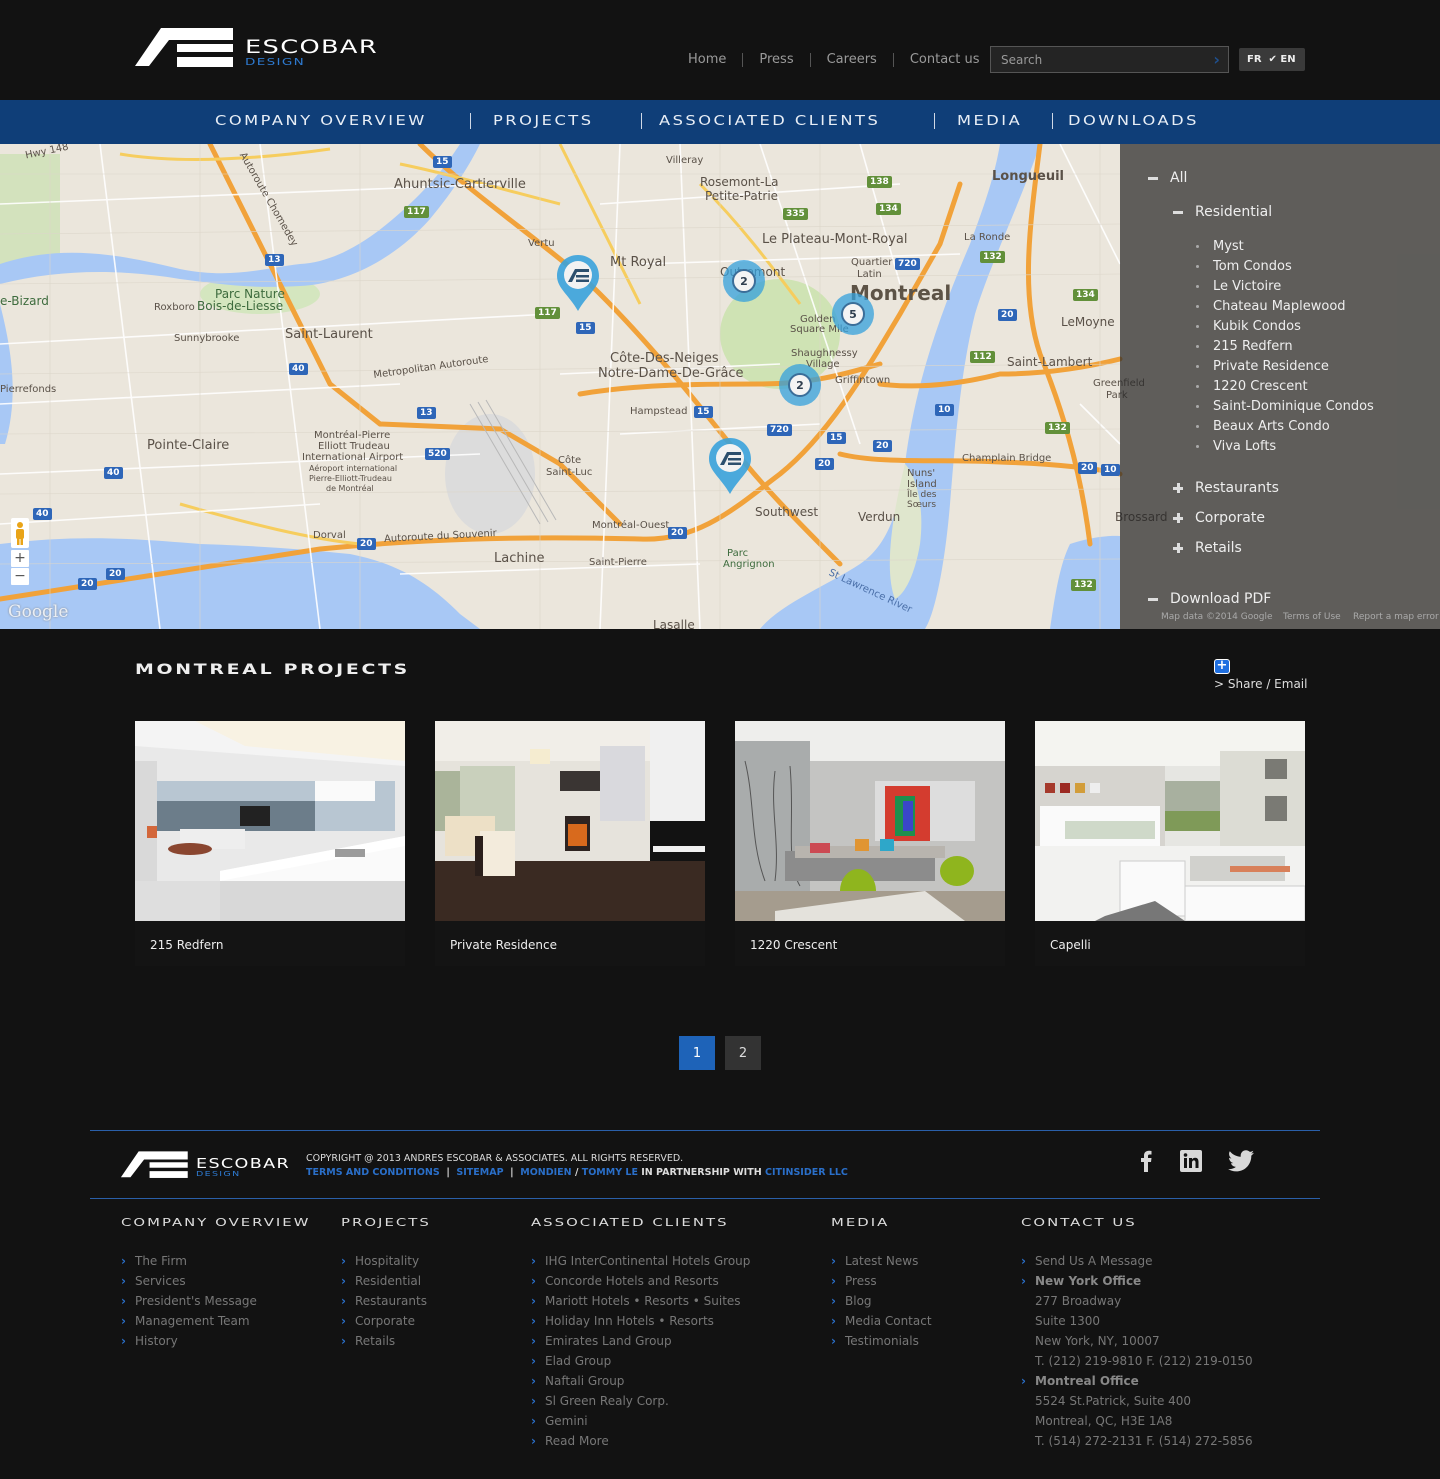 Image resolution: width=1440 pixels, height=1479 pixels. Describe the element at coordinates (806, 1172) in the screenshot. I see `citinsider-link: CITINSIDER LLC` at that location.